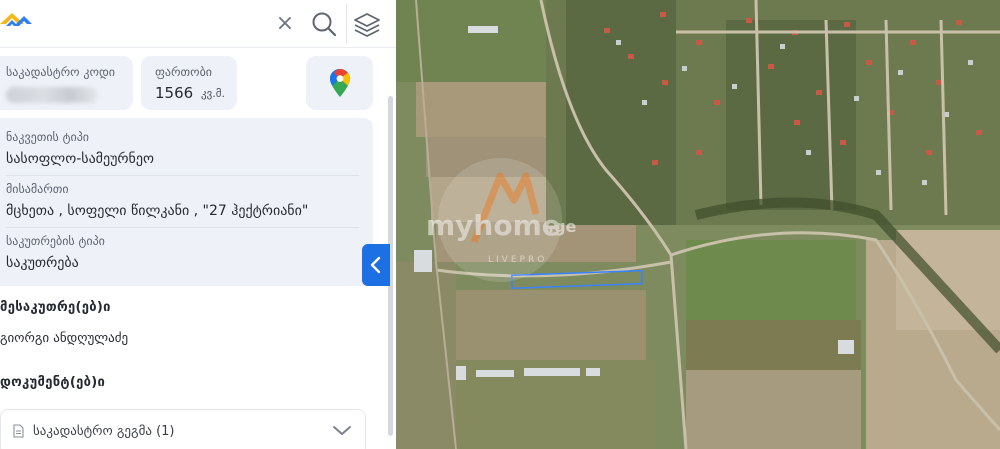 This screenshot has width=1000, height=449. Describe the element at coordinates (189, 83) in the screenshot. I see `area-card: ფართობი 1566 კვ.მ.` at that location.